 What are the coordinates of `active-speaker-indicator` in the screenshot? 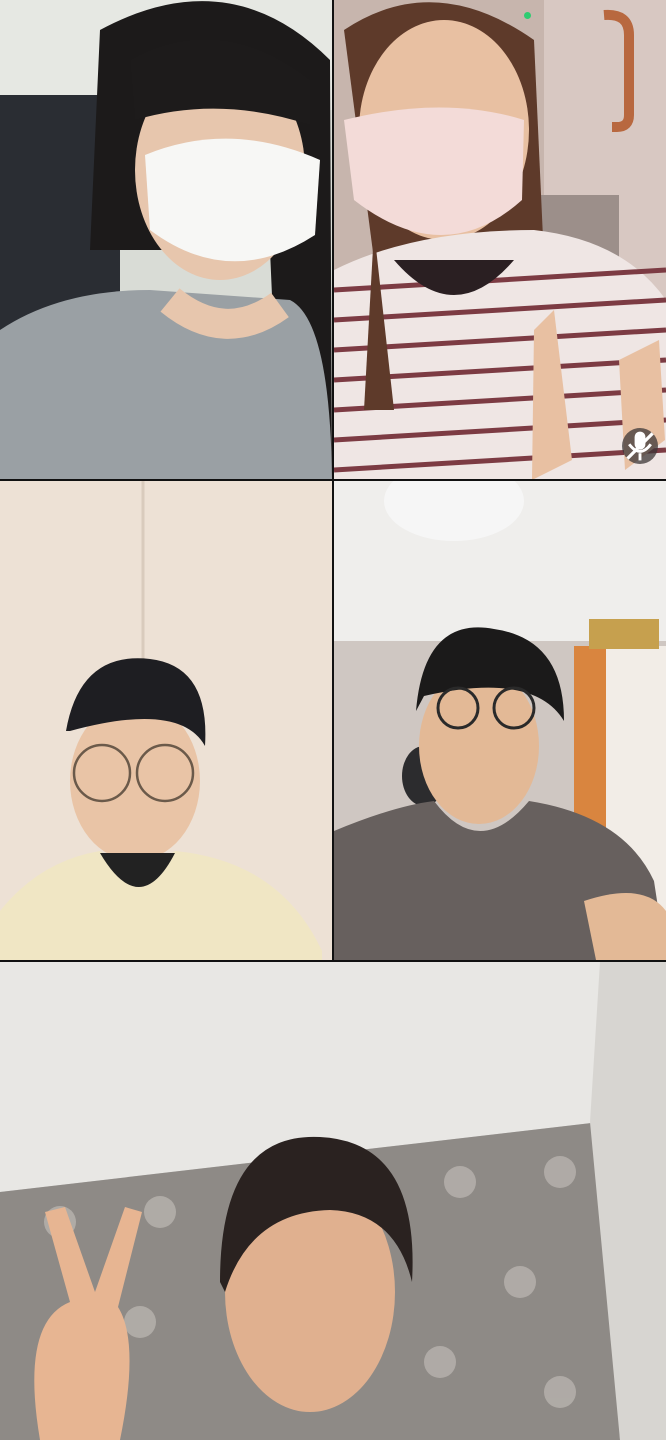 It's located at (527, 15).